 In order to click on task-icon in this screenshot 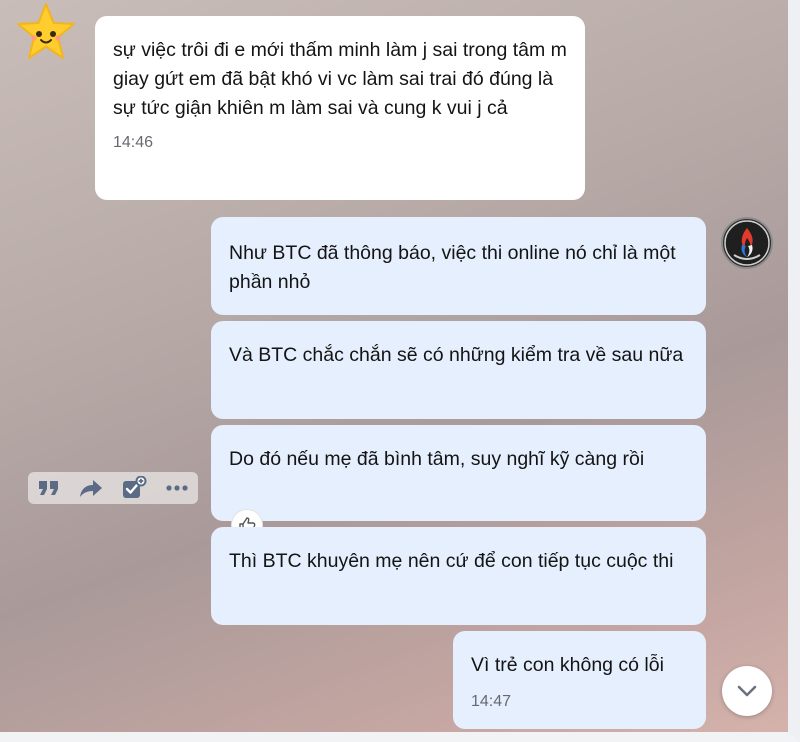, I will do `click(134, 488)`.